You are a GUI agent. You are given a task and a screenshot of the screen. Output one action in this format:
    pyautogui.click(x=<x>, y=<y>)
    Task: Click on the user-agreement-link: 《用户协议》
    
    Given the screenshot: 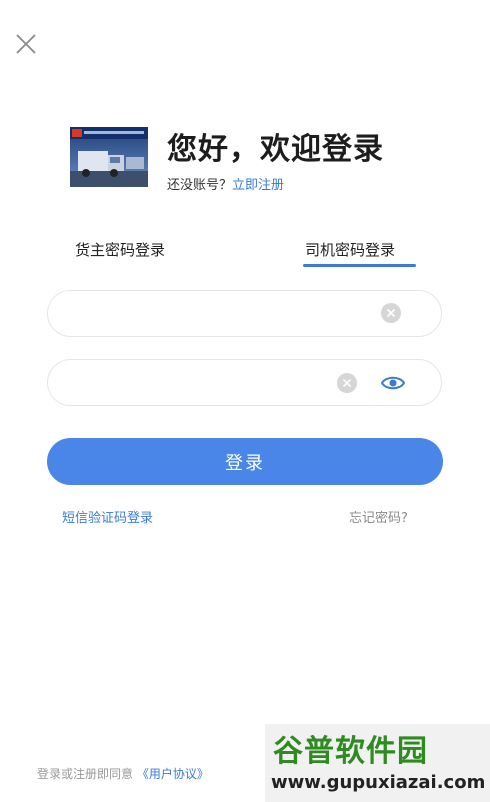 What is the action you would take?
    pyautogui.click(x=173, y=774)
    